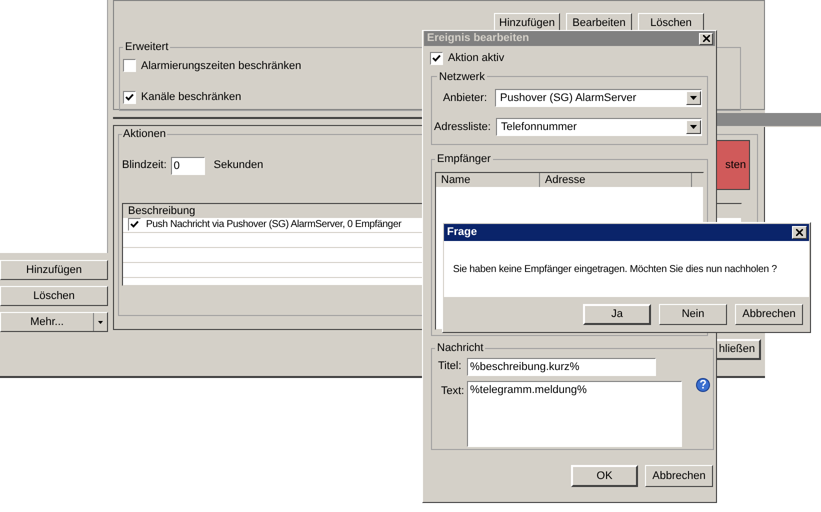 Image resolution: width=821 pixels, height=512 pixels. What do you see at coordinates (191, 97) in the screenshot?
I see `checkbox-label: Kanäle beschränken` at bounding box center [191, 97].